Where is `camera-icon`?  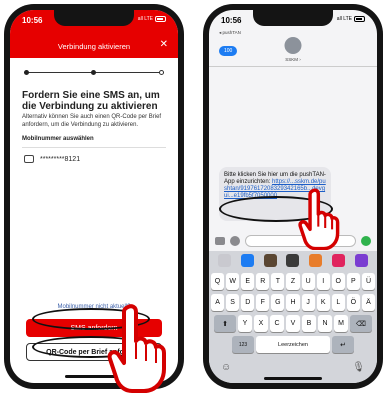
camera-icon is located at coordinates (220, 241).